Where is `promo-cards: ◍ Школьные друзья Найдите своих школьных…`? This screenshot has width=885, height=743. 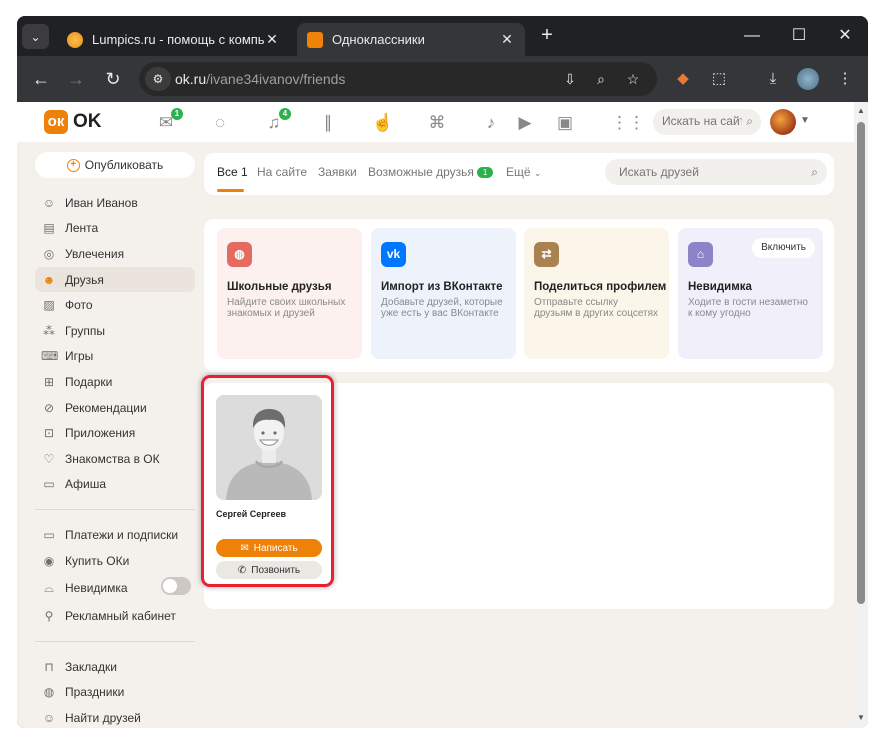
promo-cards: ◍ Школьные друзья Найдите своих школьных… is located at coordinates (519, 295).